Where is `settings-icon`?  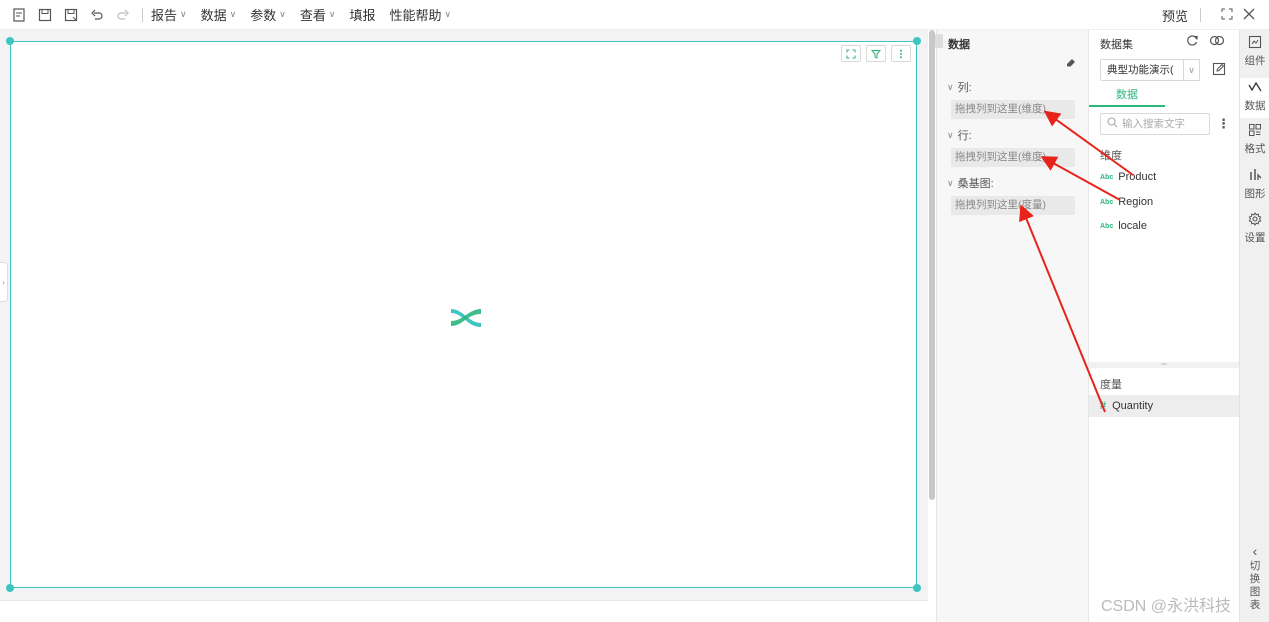
settings-icon is located at coordinates (1254, 220).